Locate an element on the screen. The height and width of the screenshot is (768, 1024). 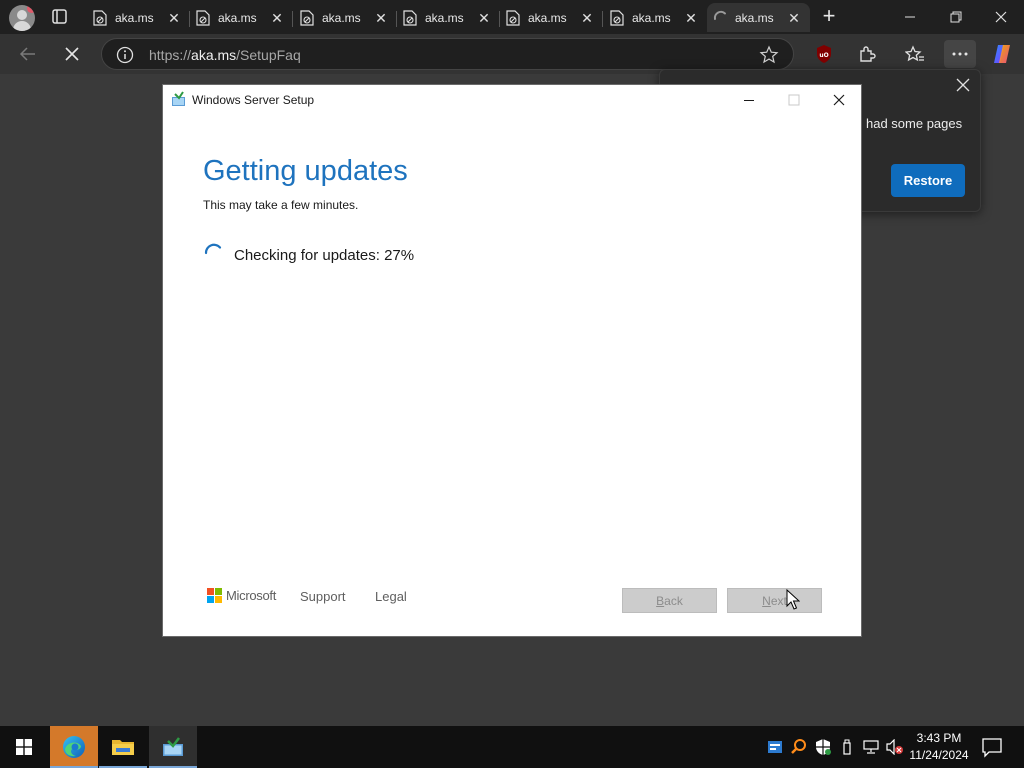
url-text: https://aka.ms/SetupFaq is located at coordinates (225, 55).